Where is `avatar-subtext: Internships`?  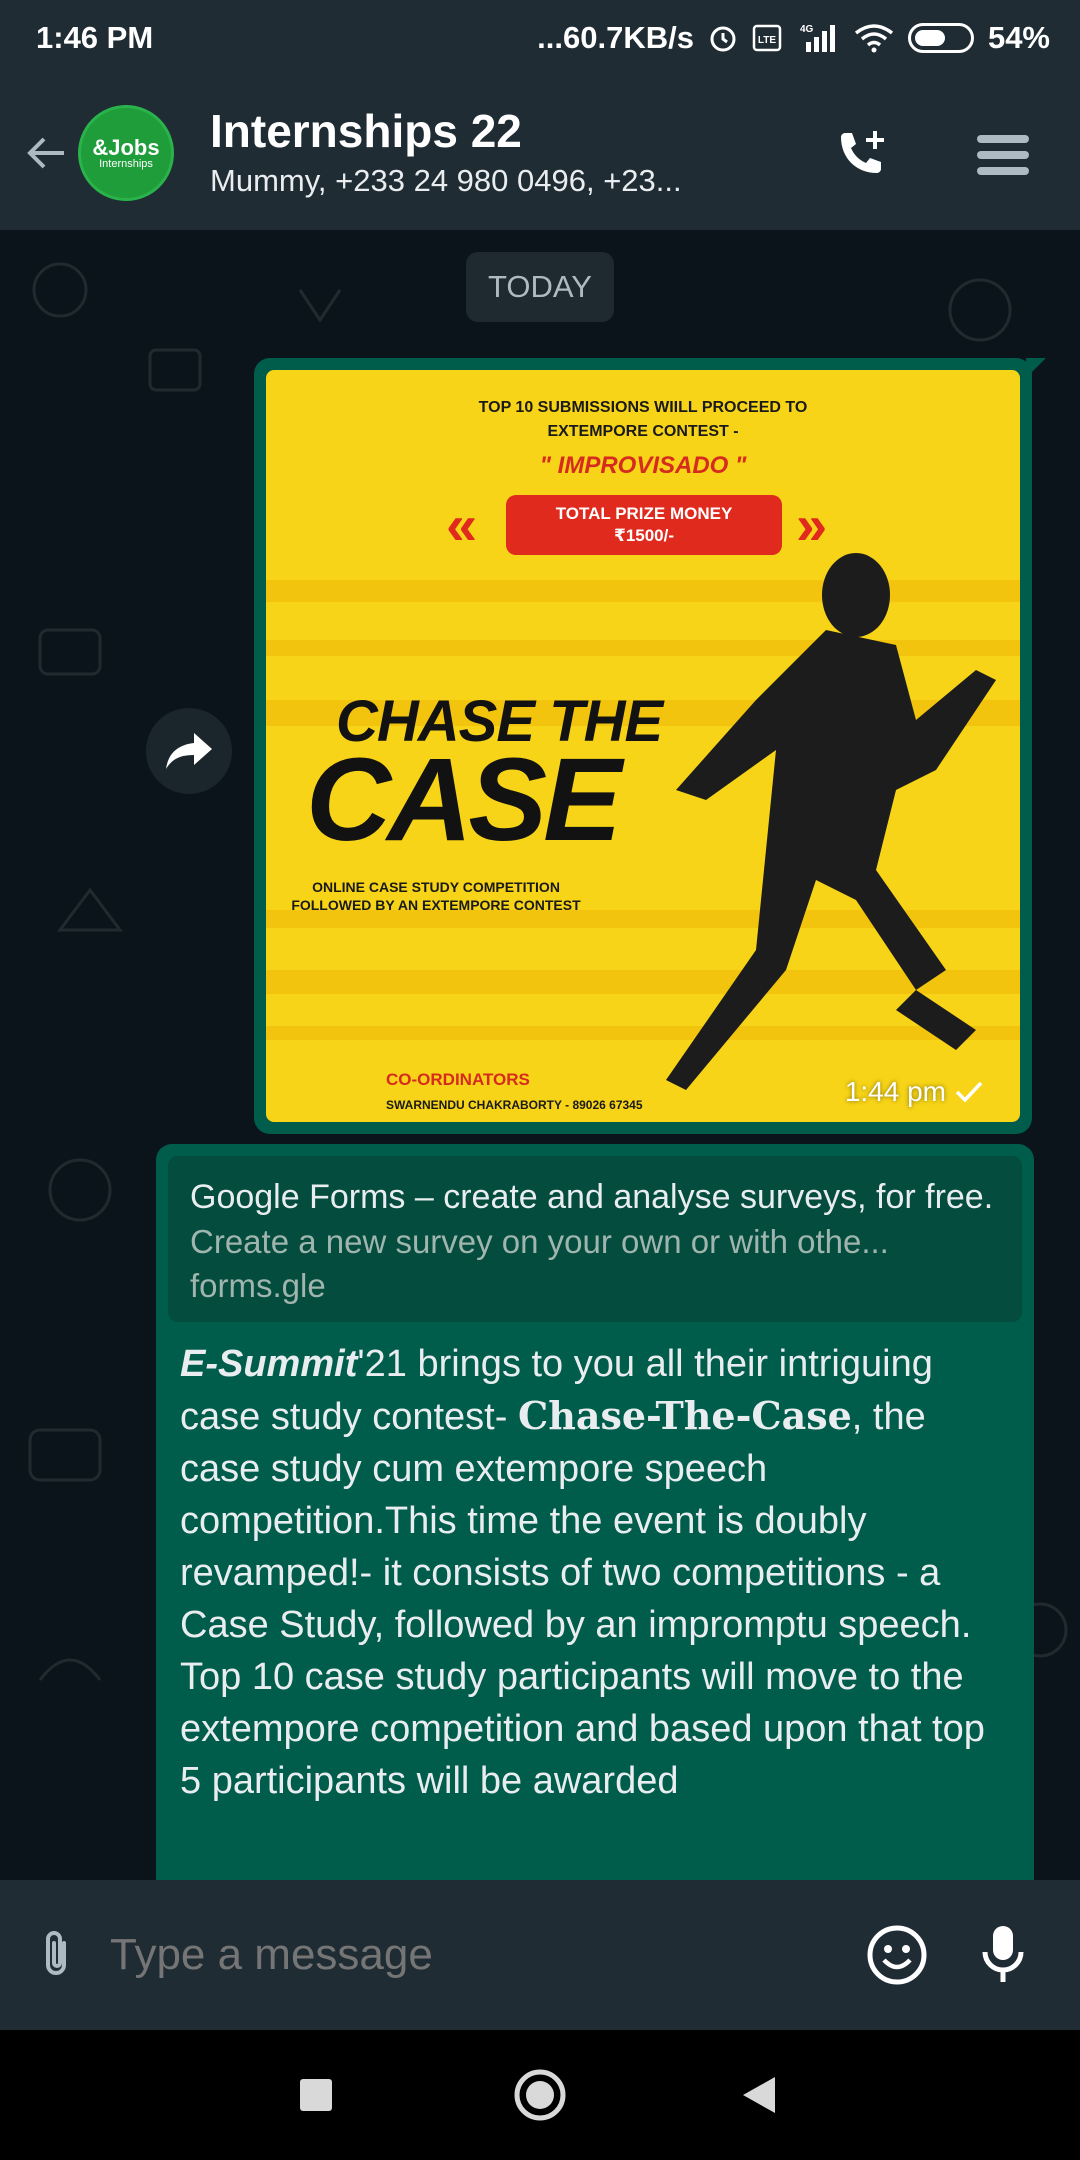 avatar-subtext: Internships is located at coordinates (126, 163).